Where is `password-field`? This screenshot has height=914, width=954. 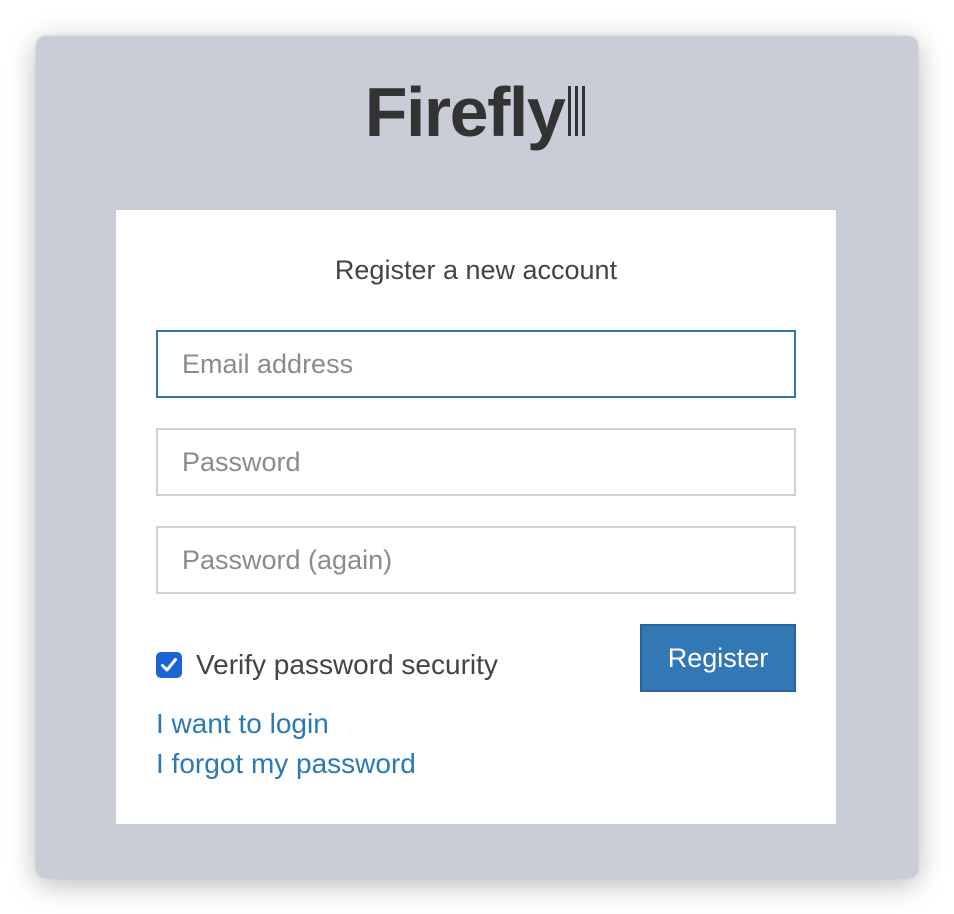 password-field is located at coordinates (476, 462).